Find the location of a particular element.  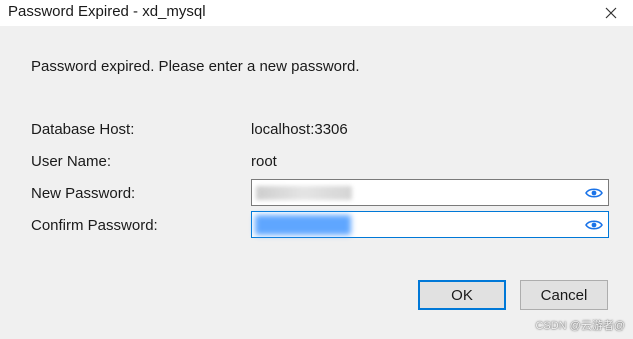

obscured-password-text is located at coordinates (304, 193).